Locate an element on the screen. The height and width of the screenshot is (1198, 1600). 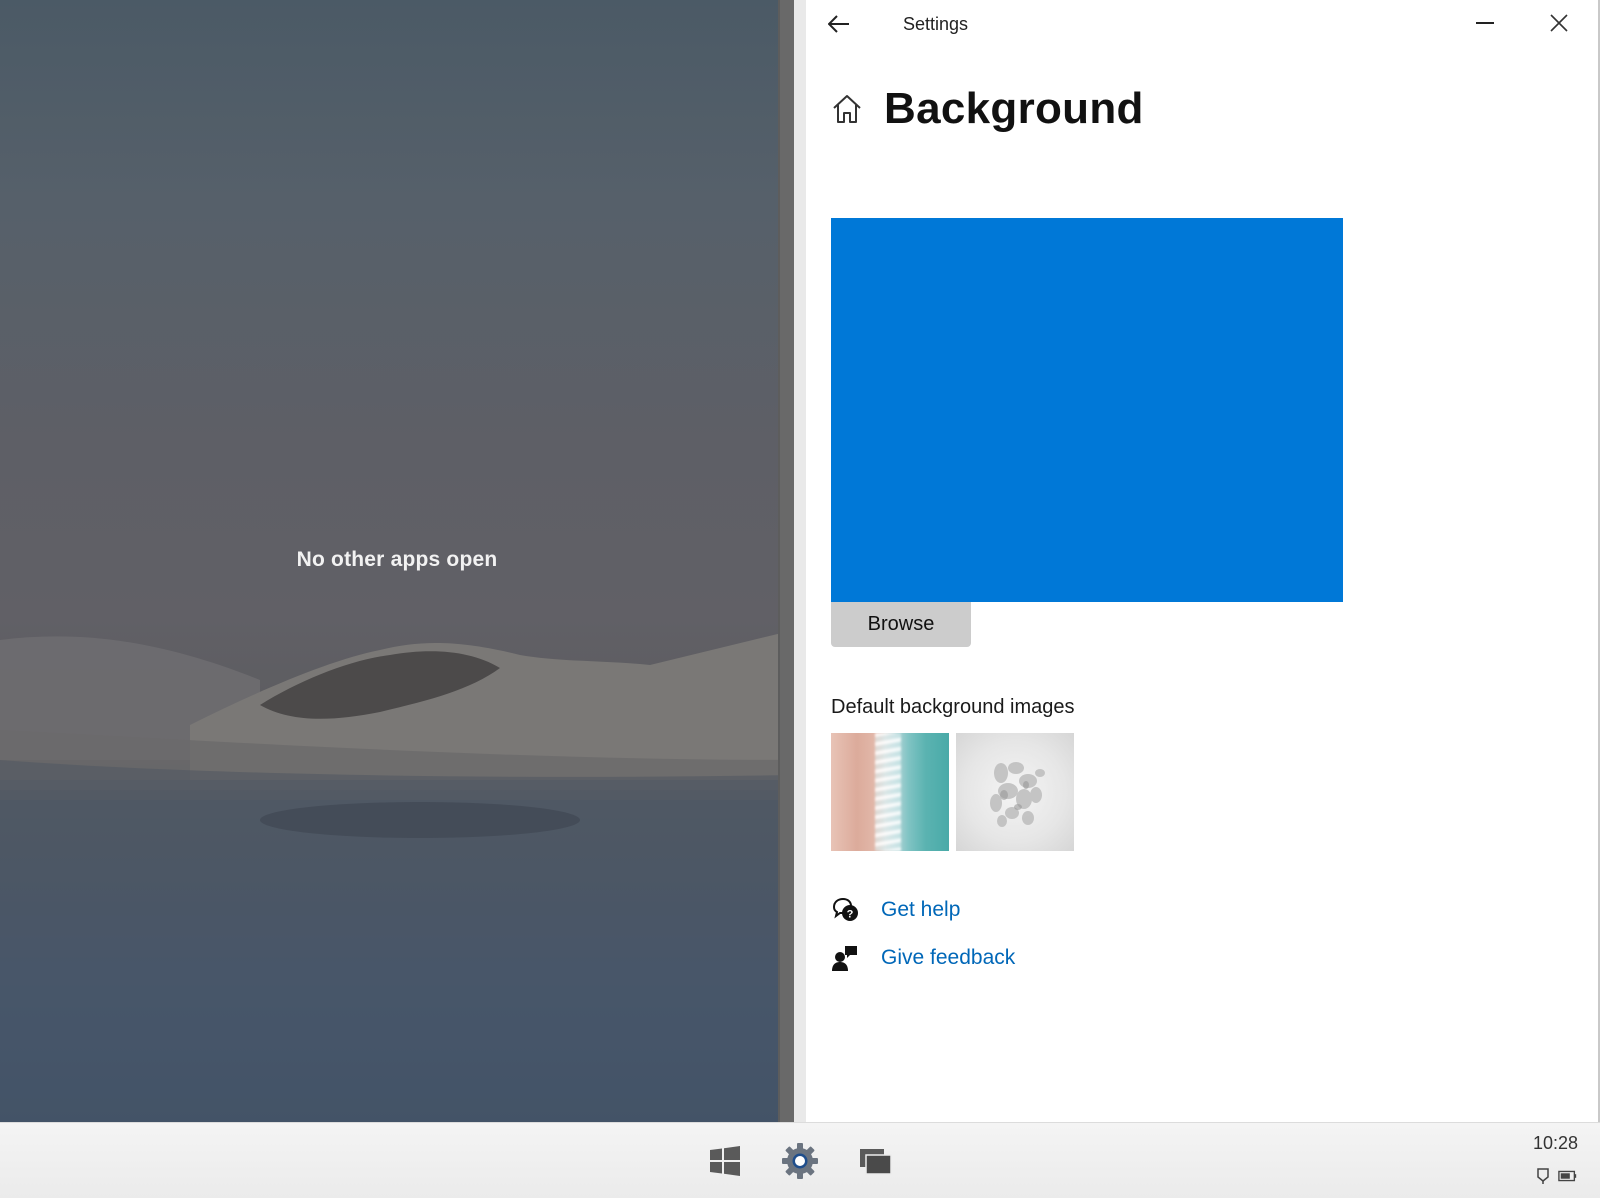
background-preview is located at coordinates (1087, 410).